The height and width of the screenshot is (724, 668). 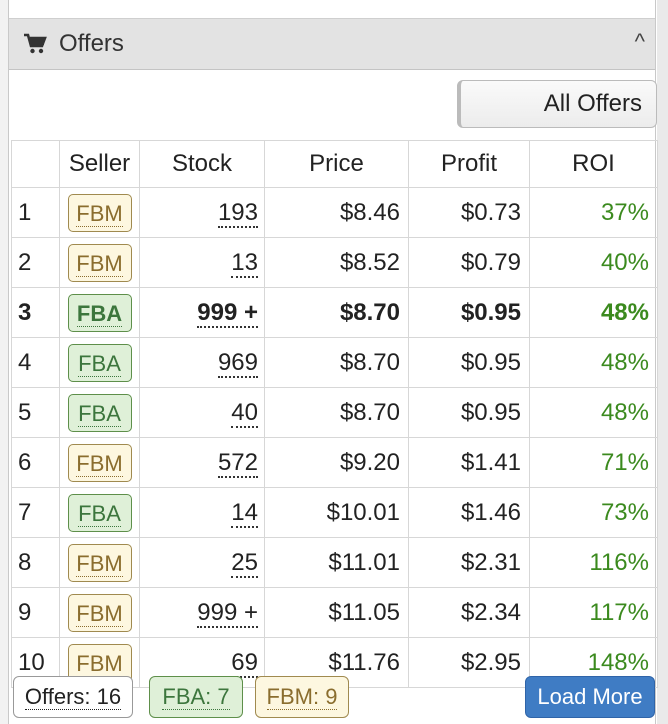 I want to click on roi-cell: 117%, so click(x=593, y=612).